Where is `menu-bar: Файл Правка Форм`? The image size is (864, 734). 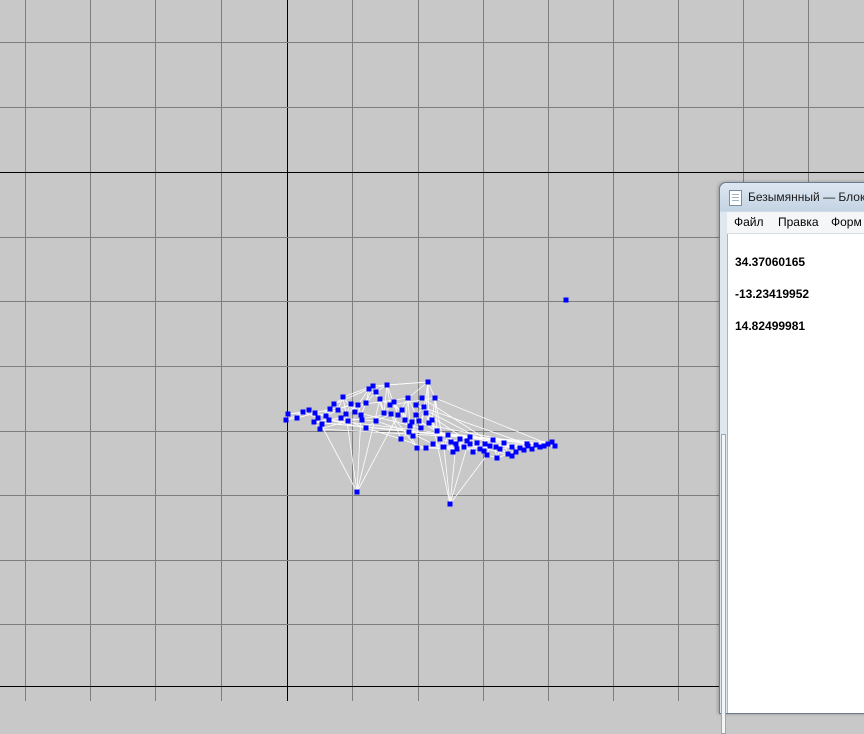
menu-bar: Файл Правка Форм is located at coordinates (795, 223).